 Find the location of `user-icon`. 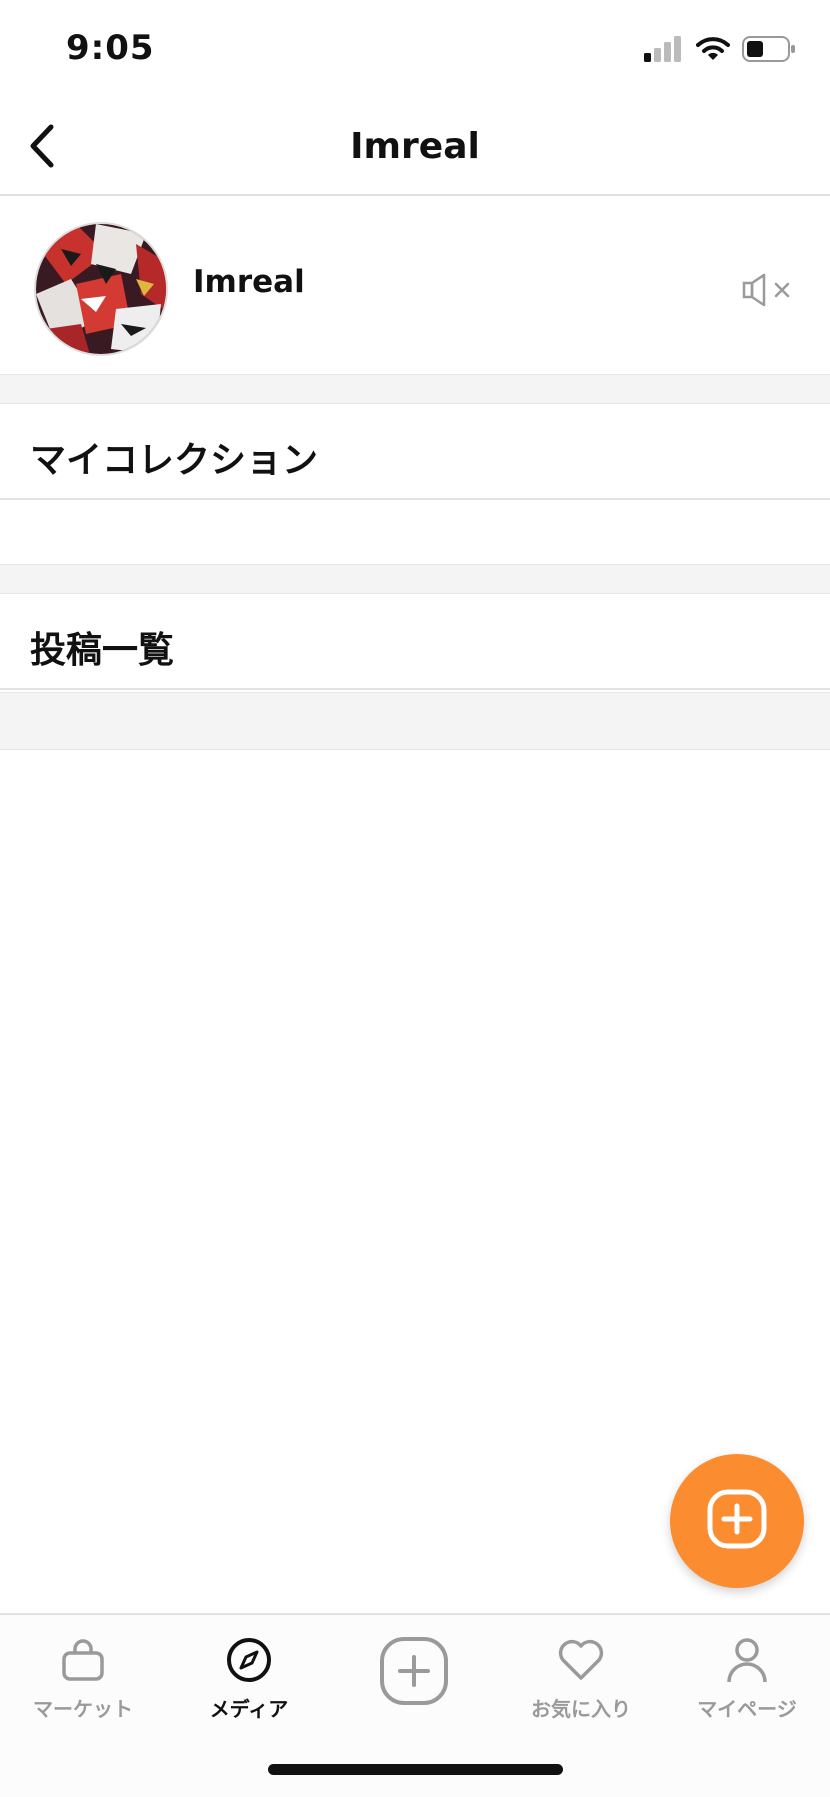

user-icon is located at coordinates (747, 1660).